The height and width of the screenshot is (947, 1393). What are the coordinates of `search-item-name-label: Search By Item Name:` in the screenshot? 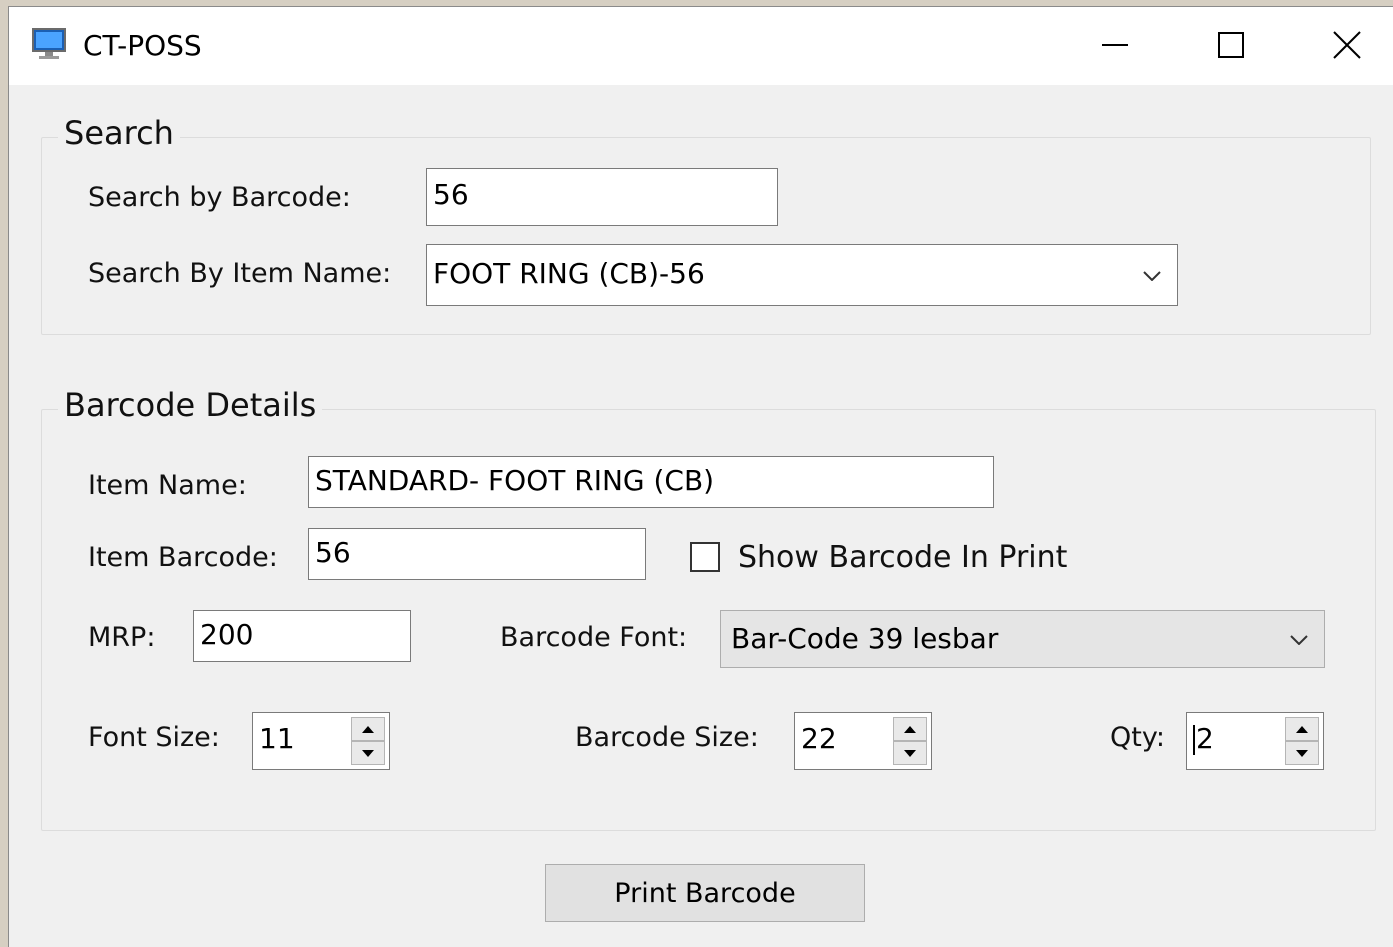 It's located at (240, 273).